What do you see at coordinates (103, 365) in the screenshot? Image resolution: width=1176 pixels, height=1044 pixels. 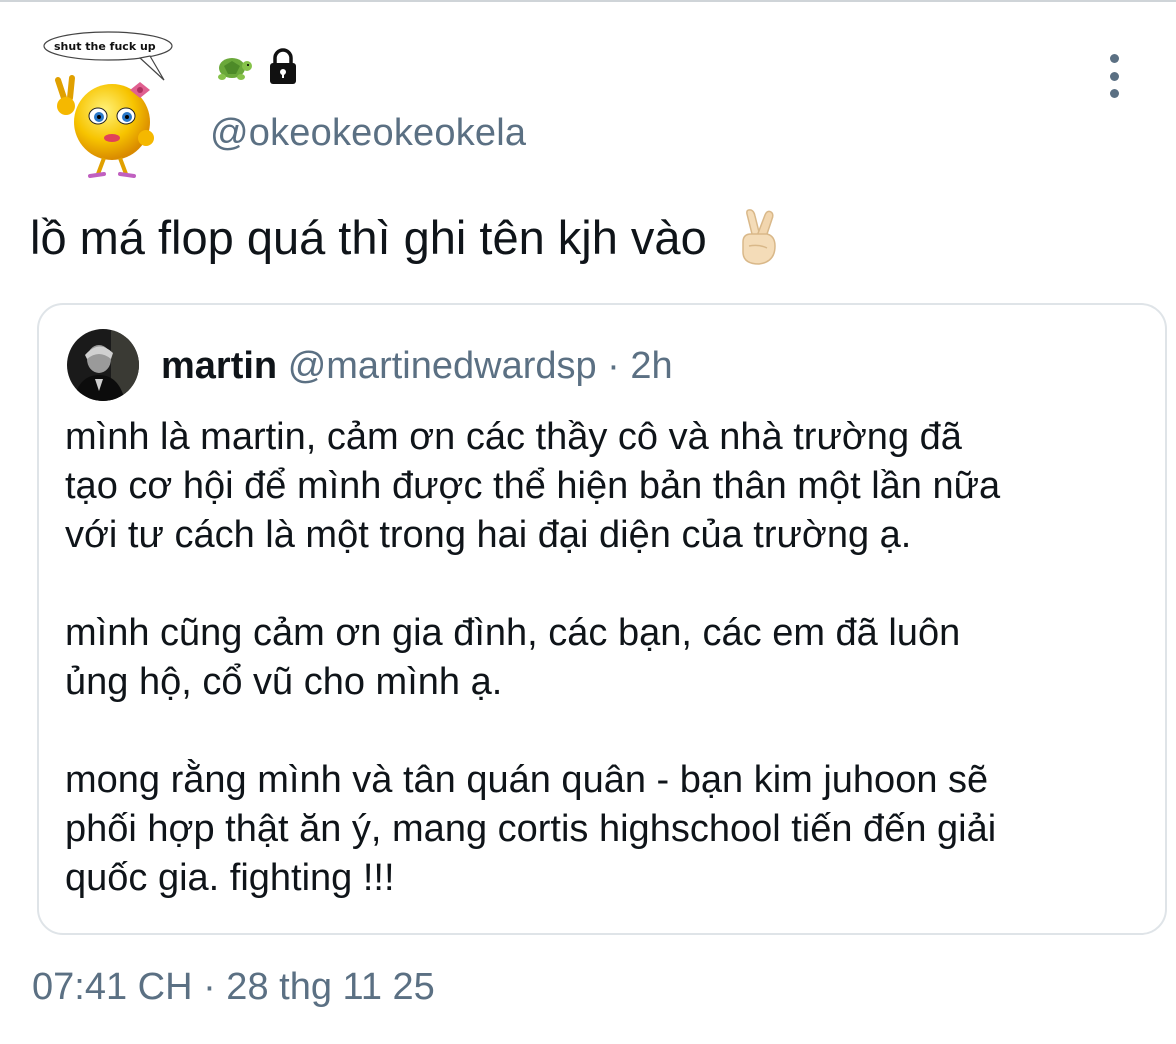 I see `quote-author-avatar` at bounding box center [103, 365].